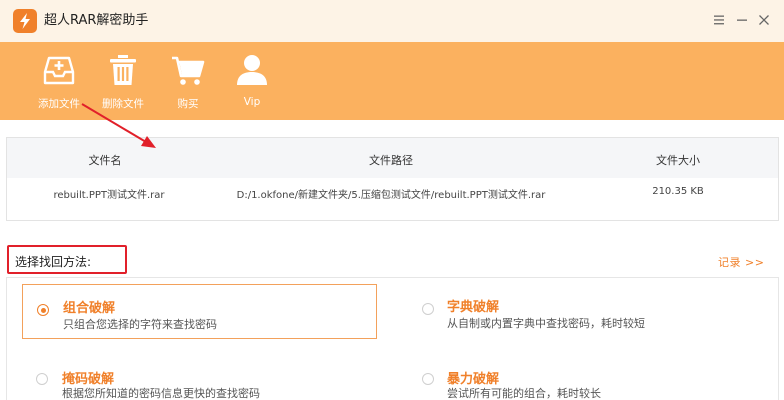 The width and height of the screenshot is (784, 400). Describe the element at coordinates (89, 308) in the screenshot. I see `option-combination-title: 组合破解` at that location.